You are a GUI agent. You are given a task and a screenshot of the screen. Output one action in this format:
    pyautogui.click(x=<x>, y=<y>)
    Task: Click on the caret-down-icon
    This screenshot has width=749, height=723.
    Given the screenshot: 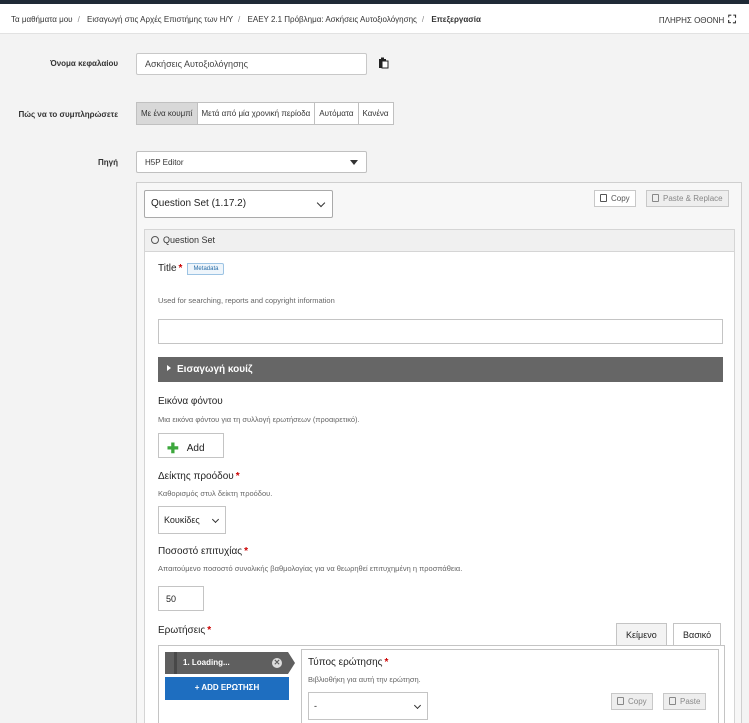 What is the action you would take?
    pyautogui.click(x=354, y=162)
    